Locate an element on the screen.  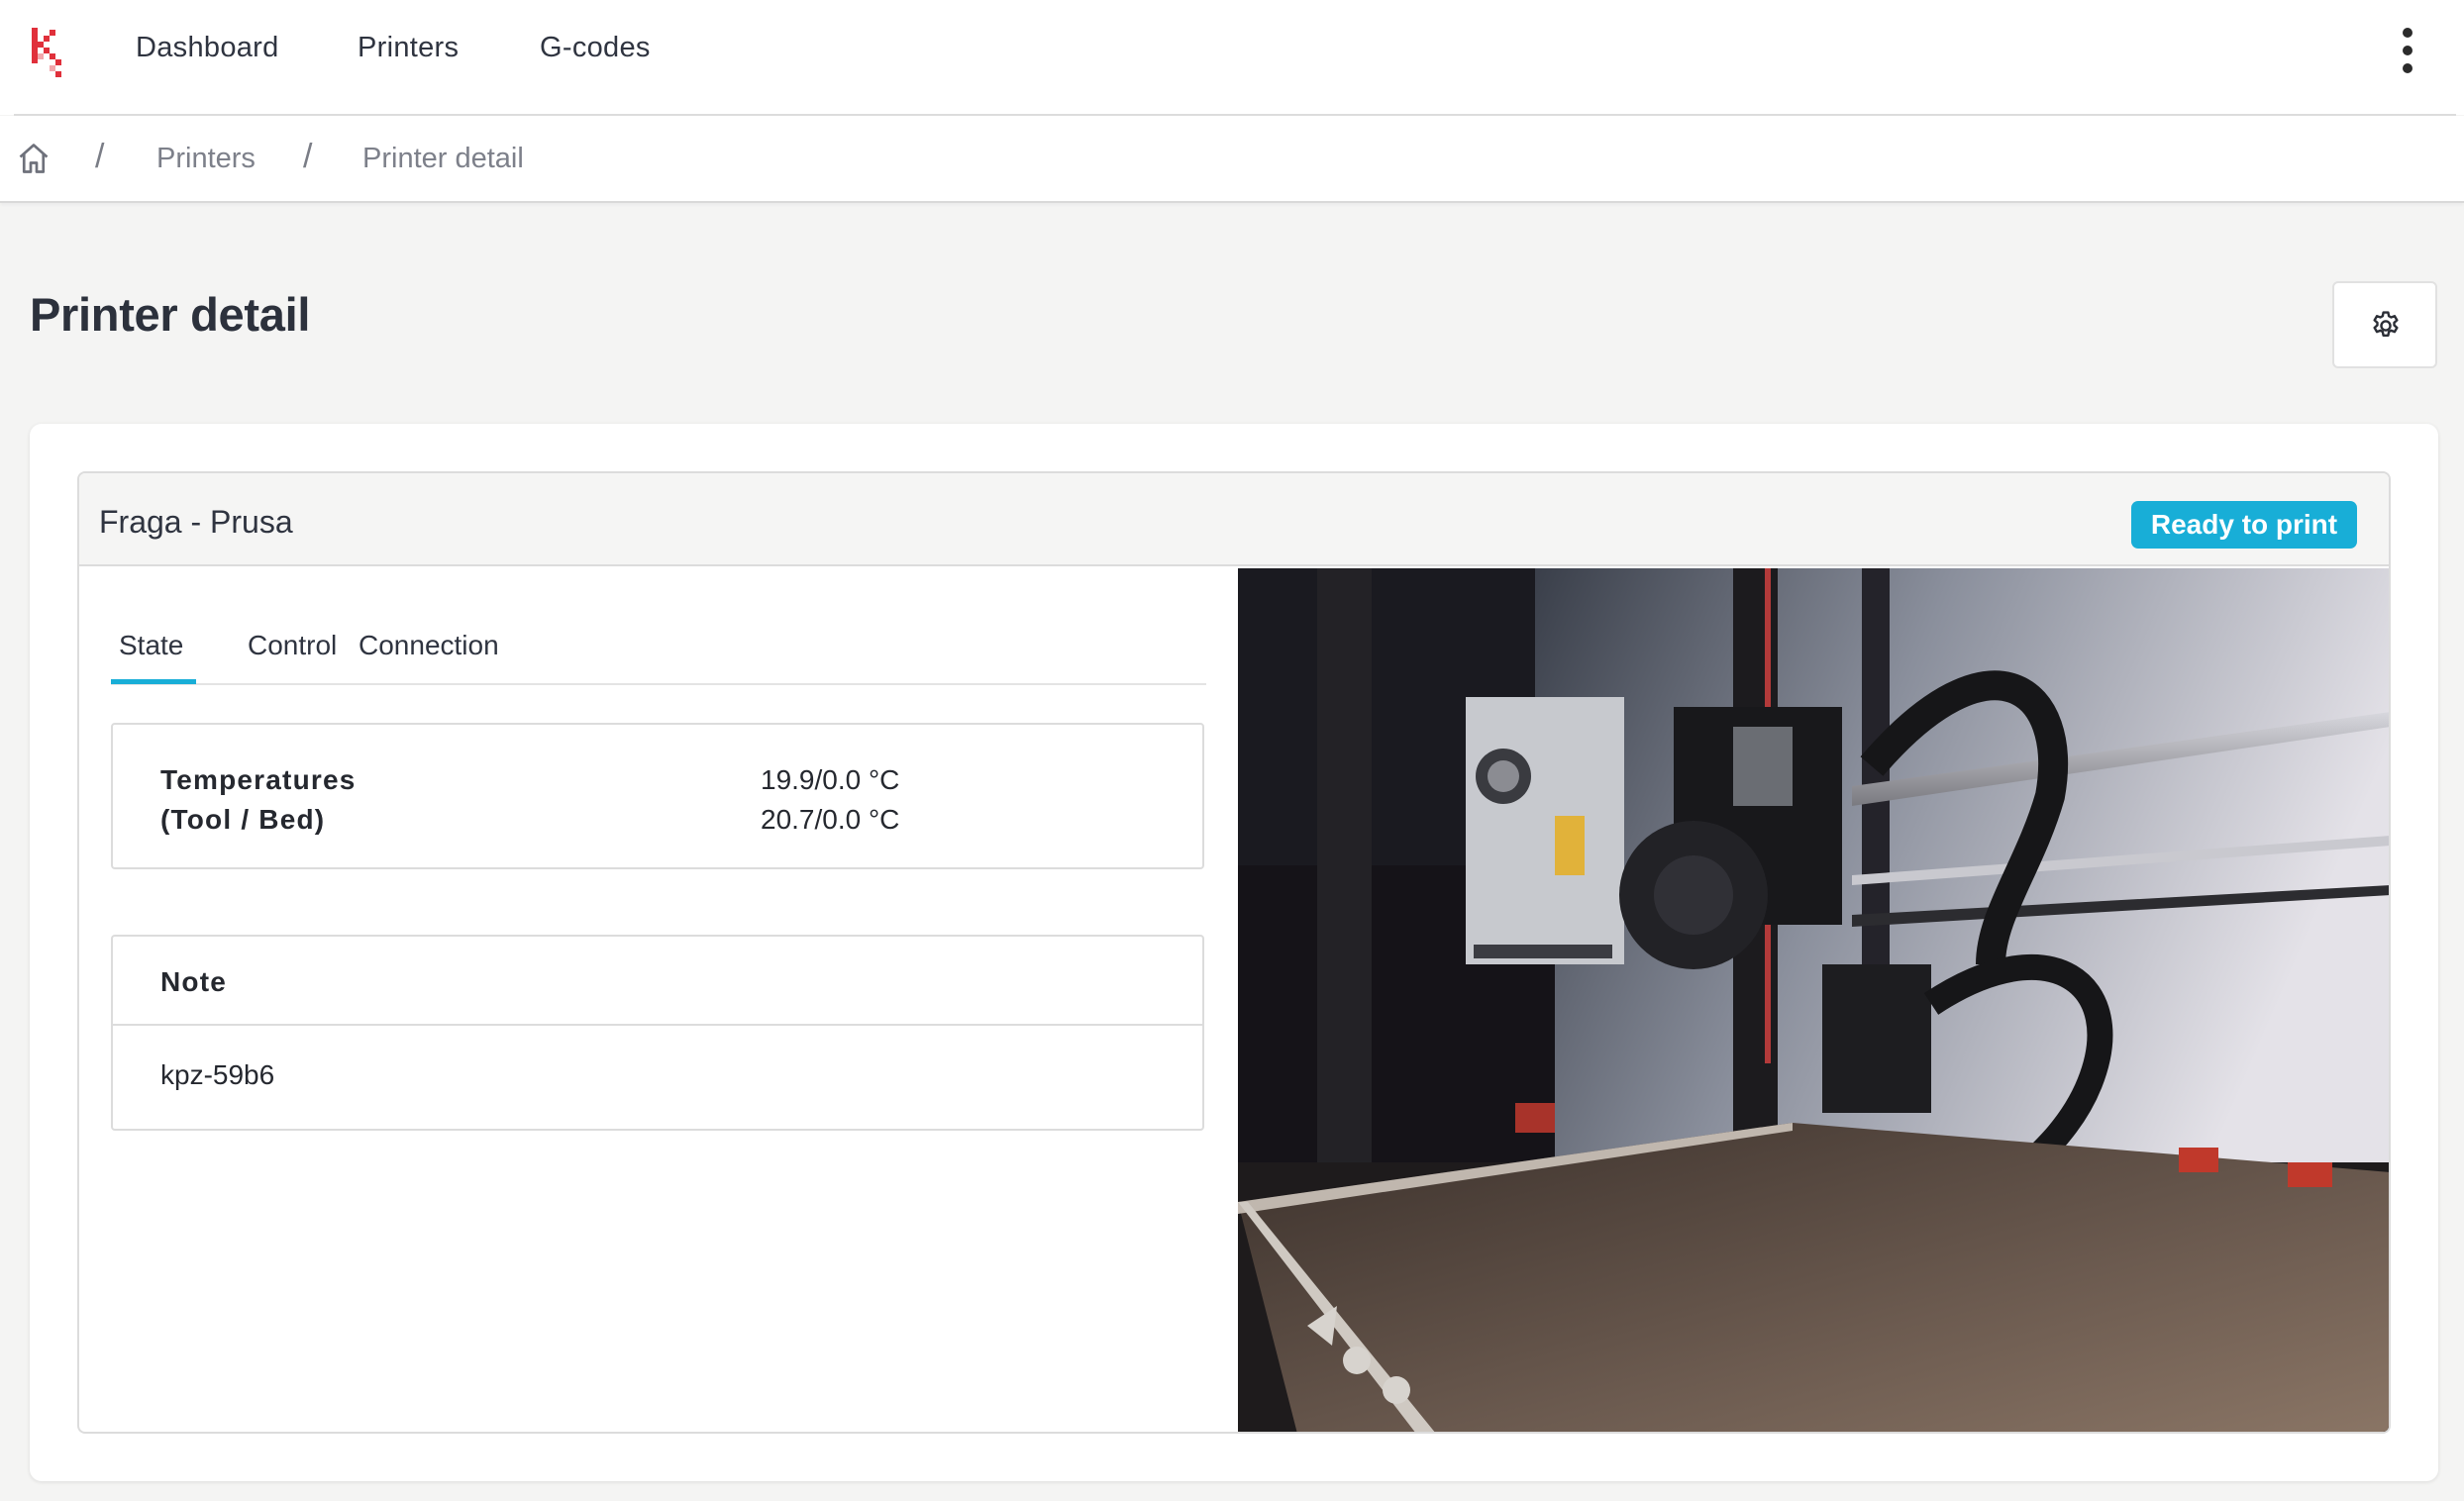
printer-name: Fraga - Prusa is located at coordinates (196, 522).